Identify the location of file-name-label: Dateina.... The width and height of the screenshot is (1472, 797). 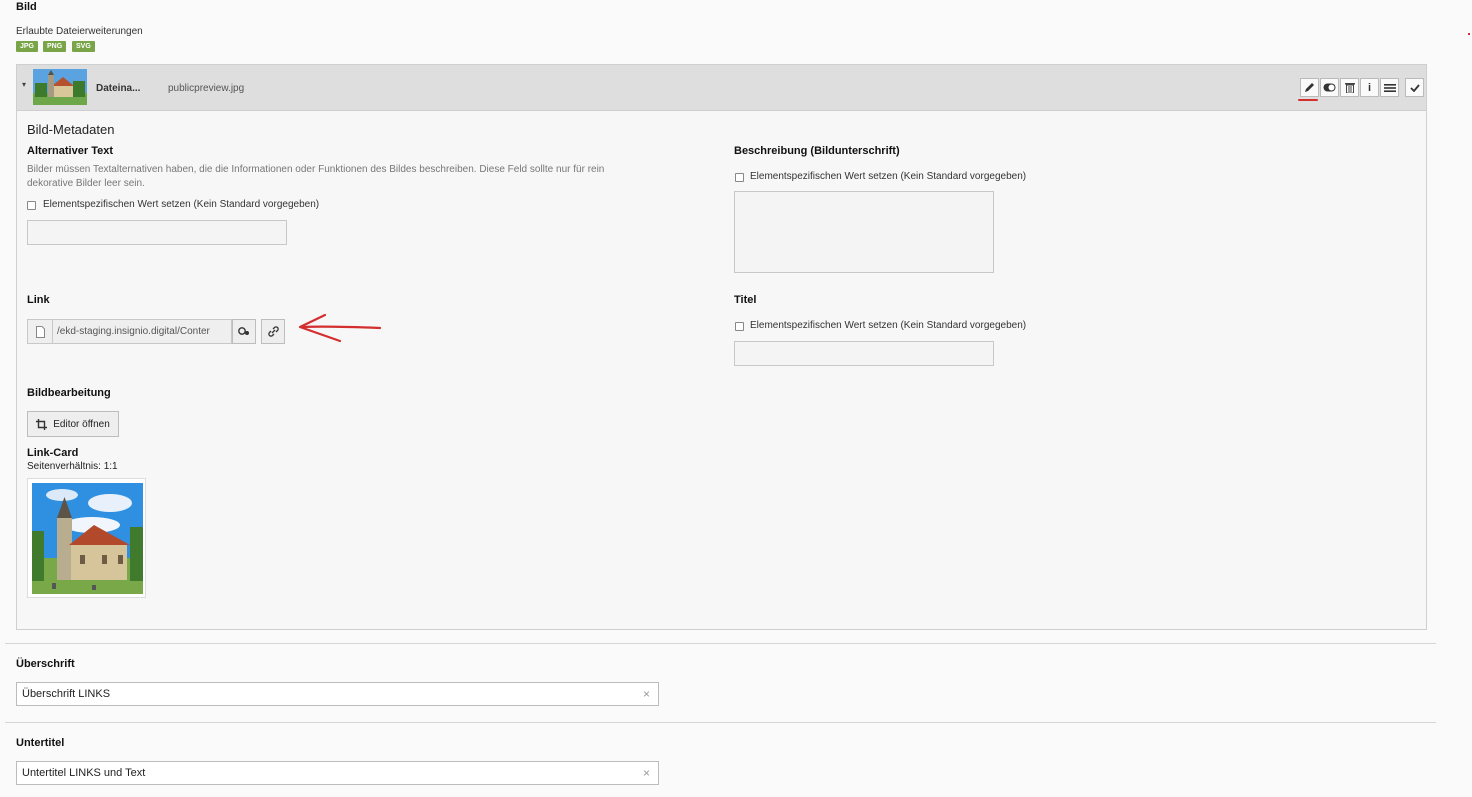
(118, 88).